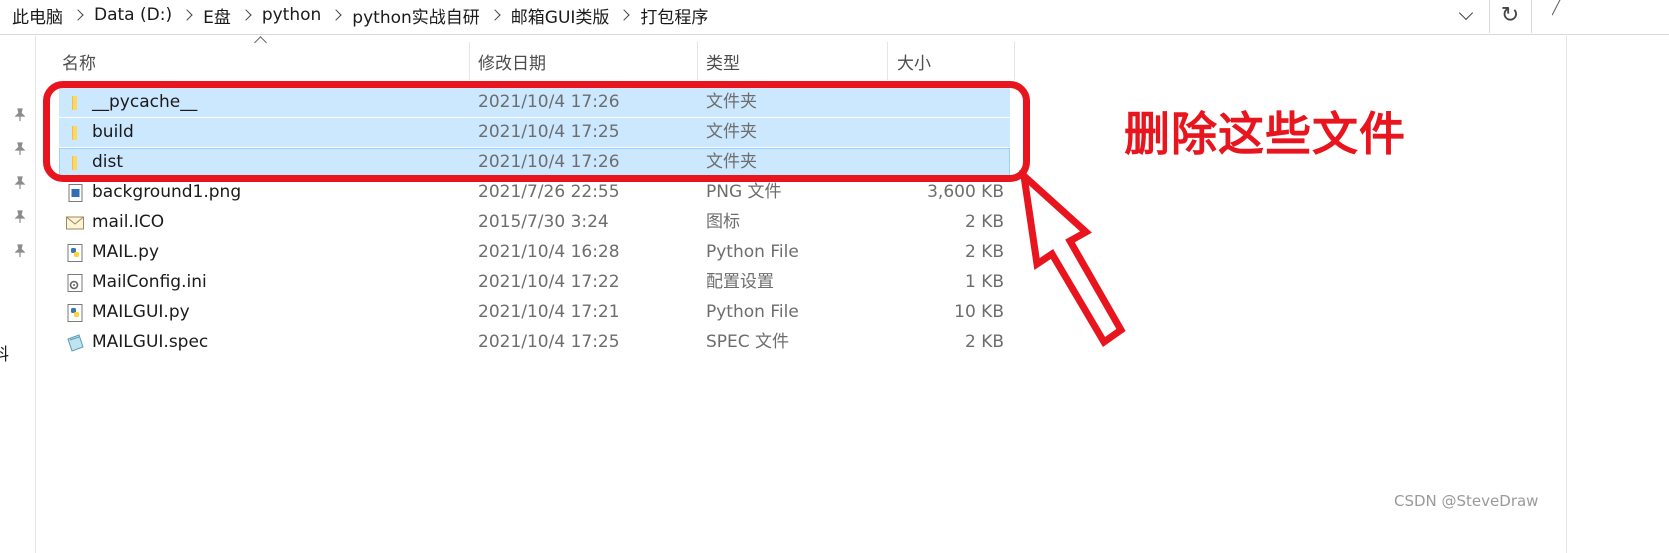  I want to click on column-header-date: 修改日期, so click(580, 61).